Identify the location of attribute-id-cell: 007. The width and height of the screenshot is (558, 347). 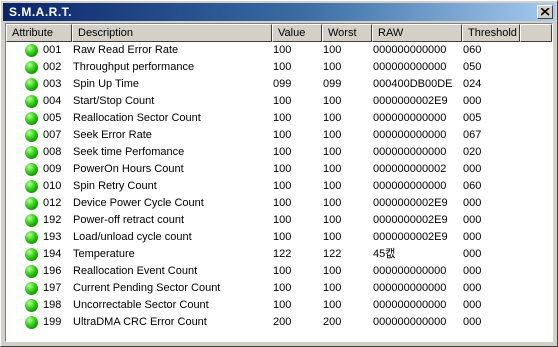
(52, 135).